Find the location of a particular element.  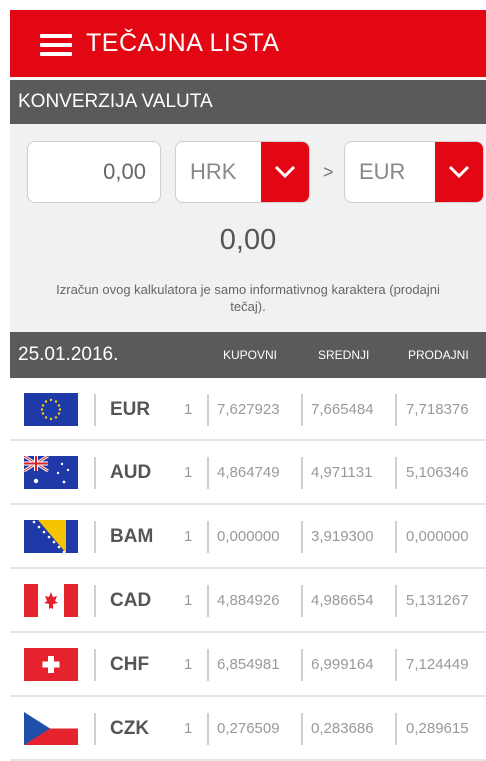

buy-rate: 4,864749 is located at coordinates (248, 472).